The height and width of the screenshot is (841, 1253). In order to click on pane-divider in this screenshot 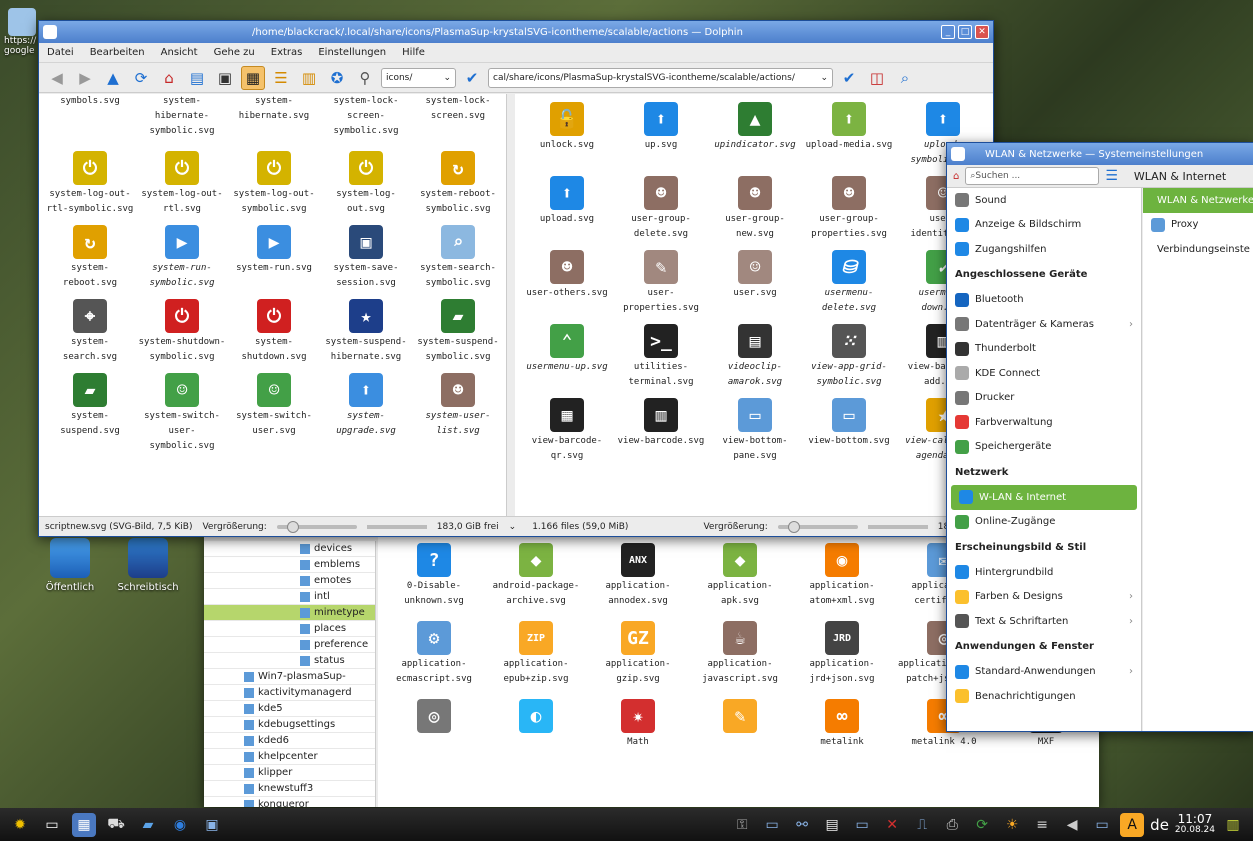, I will do `click(511, 305)`.